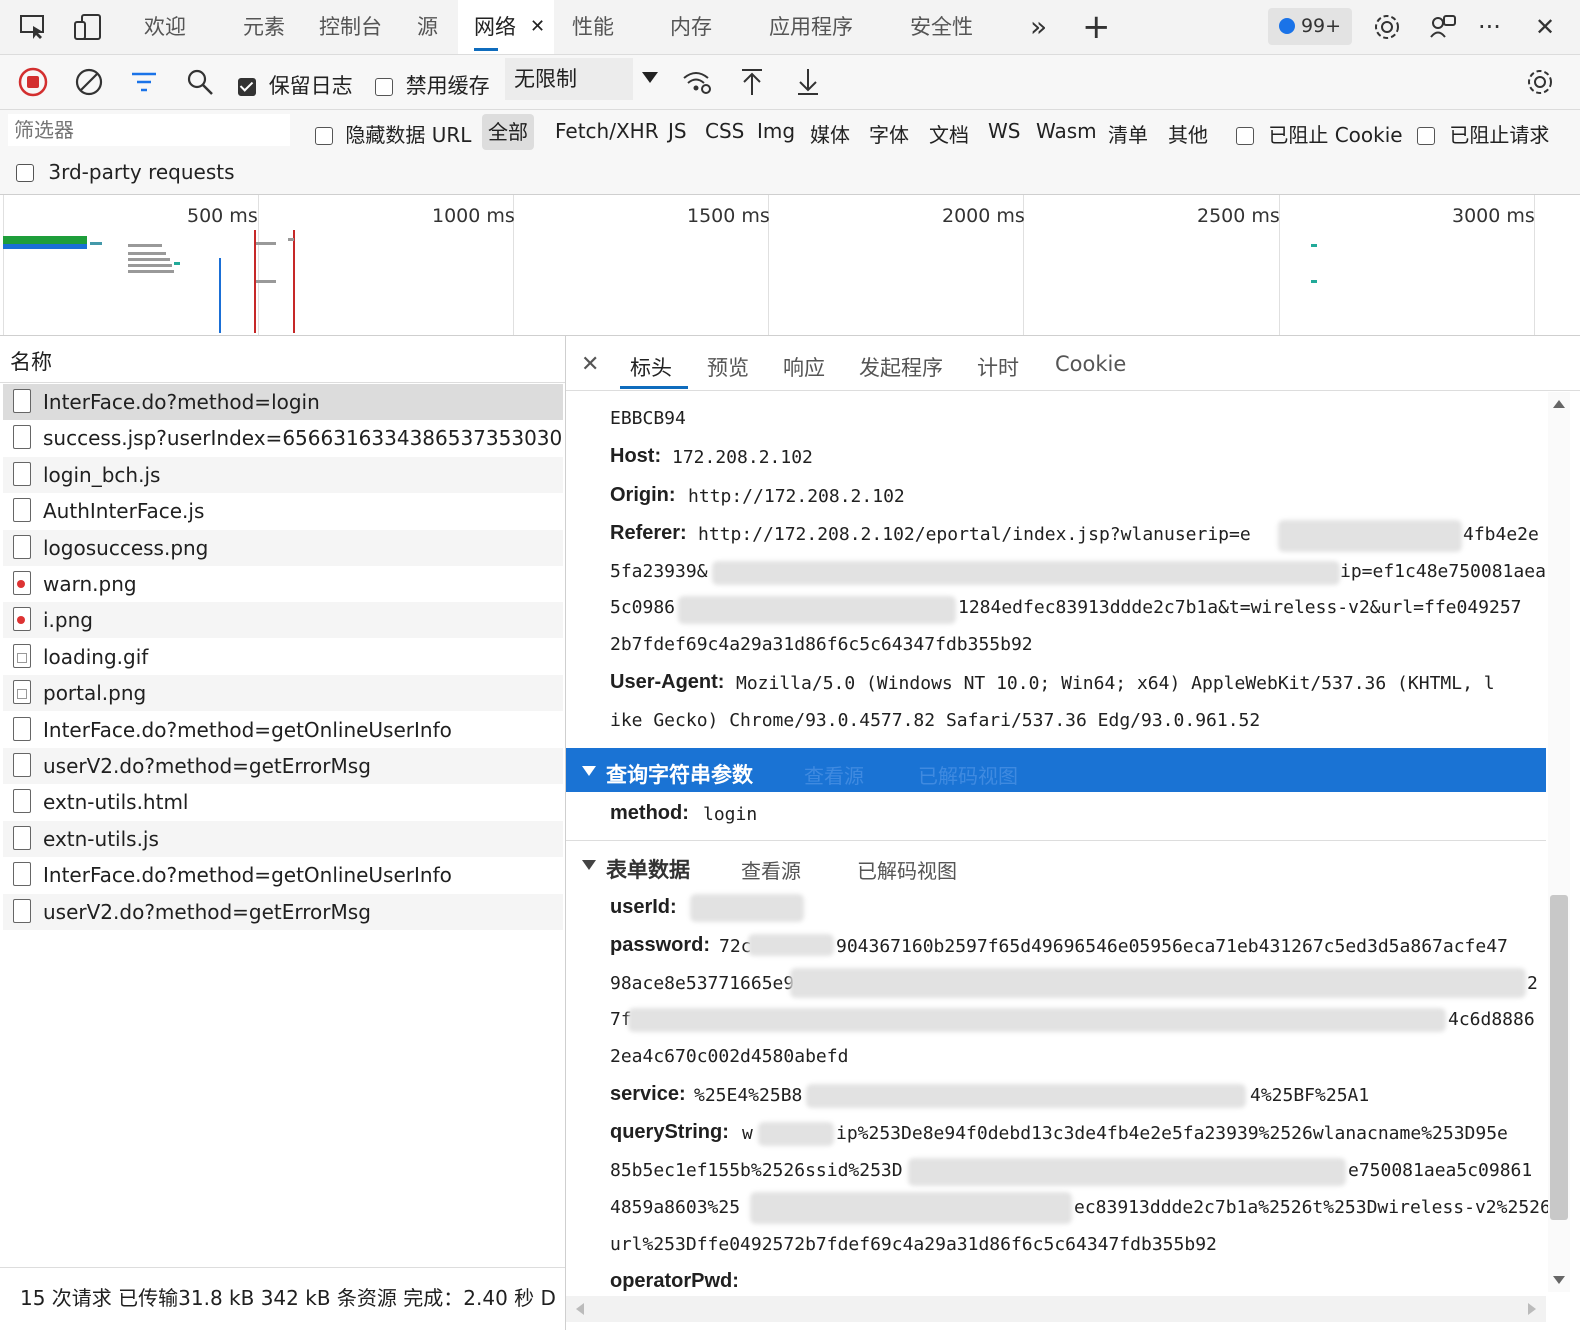 Image resolution: width=1580 pixels, height=1330 pixels. What do you see at coordinates (834, 774) in the screenshot?
I see `query-view-source-link: 查看源` at bounding box center [834, 774].